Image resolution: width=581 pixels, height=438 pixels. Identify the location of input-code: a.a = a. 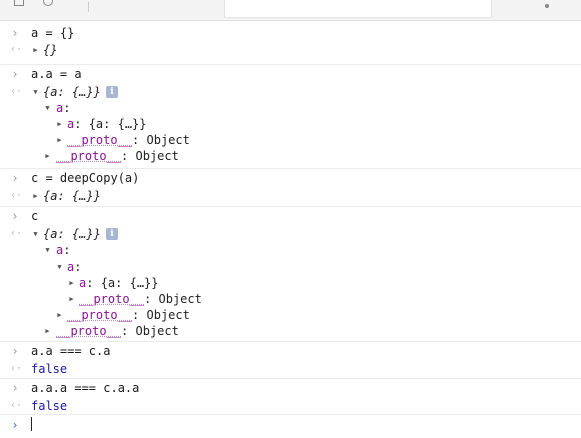
(56, 74).